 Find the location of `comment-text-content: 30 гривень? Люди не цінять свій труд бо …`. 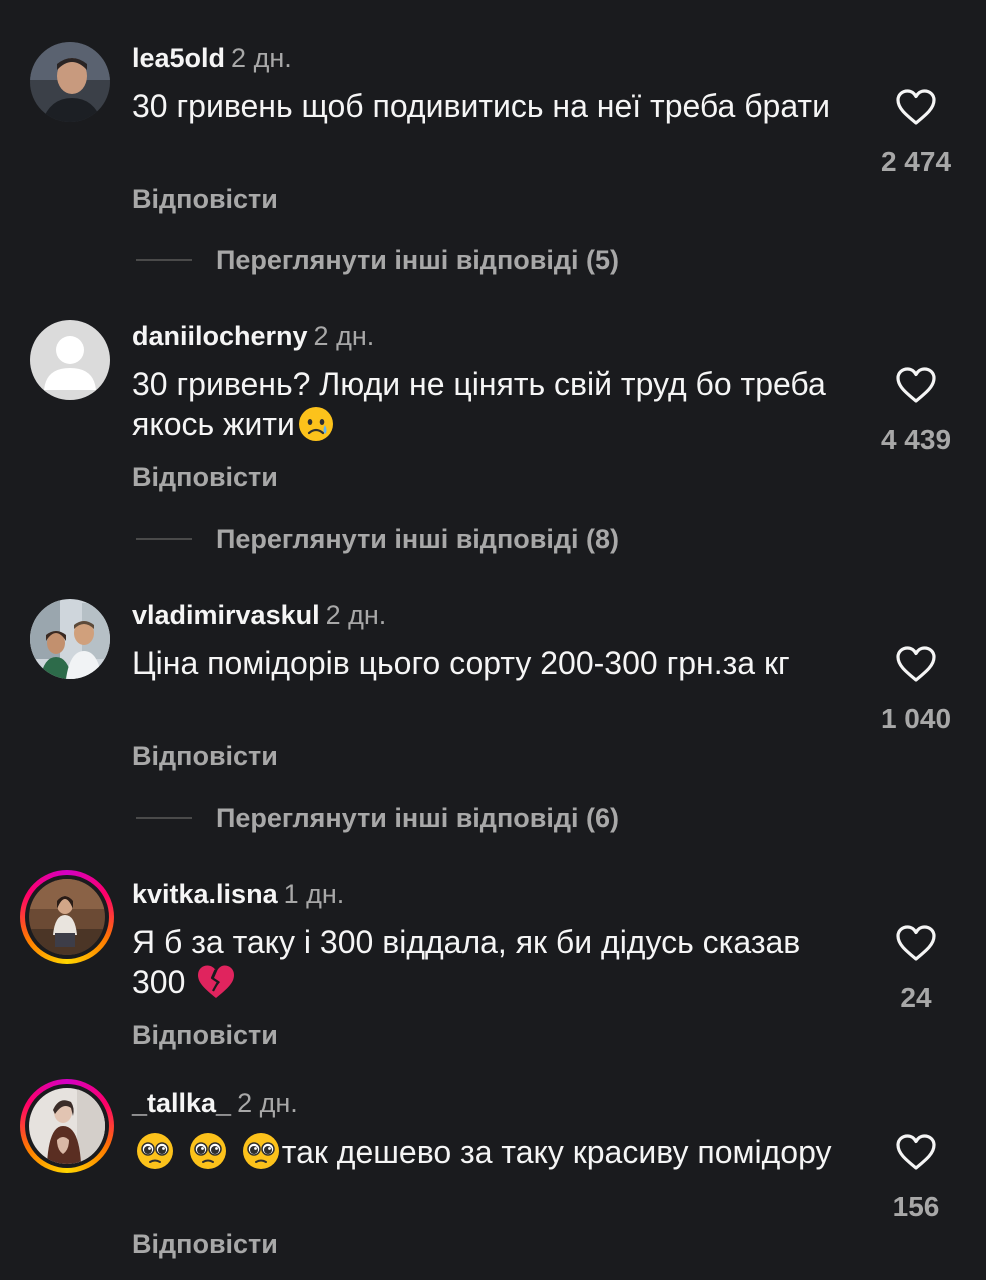

comment-text-content: 30 гривень? Люди не цінять свій труд бо … is located at coordinates (479, 404).